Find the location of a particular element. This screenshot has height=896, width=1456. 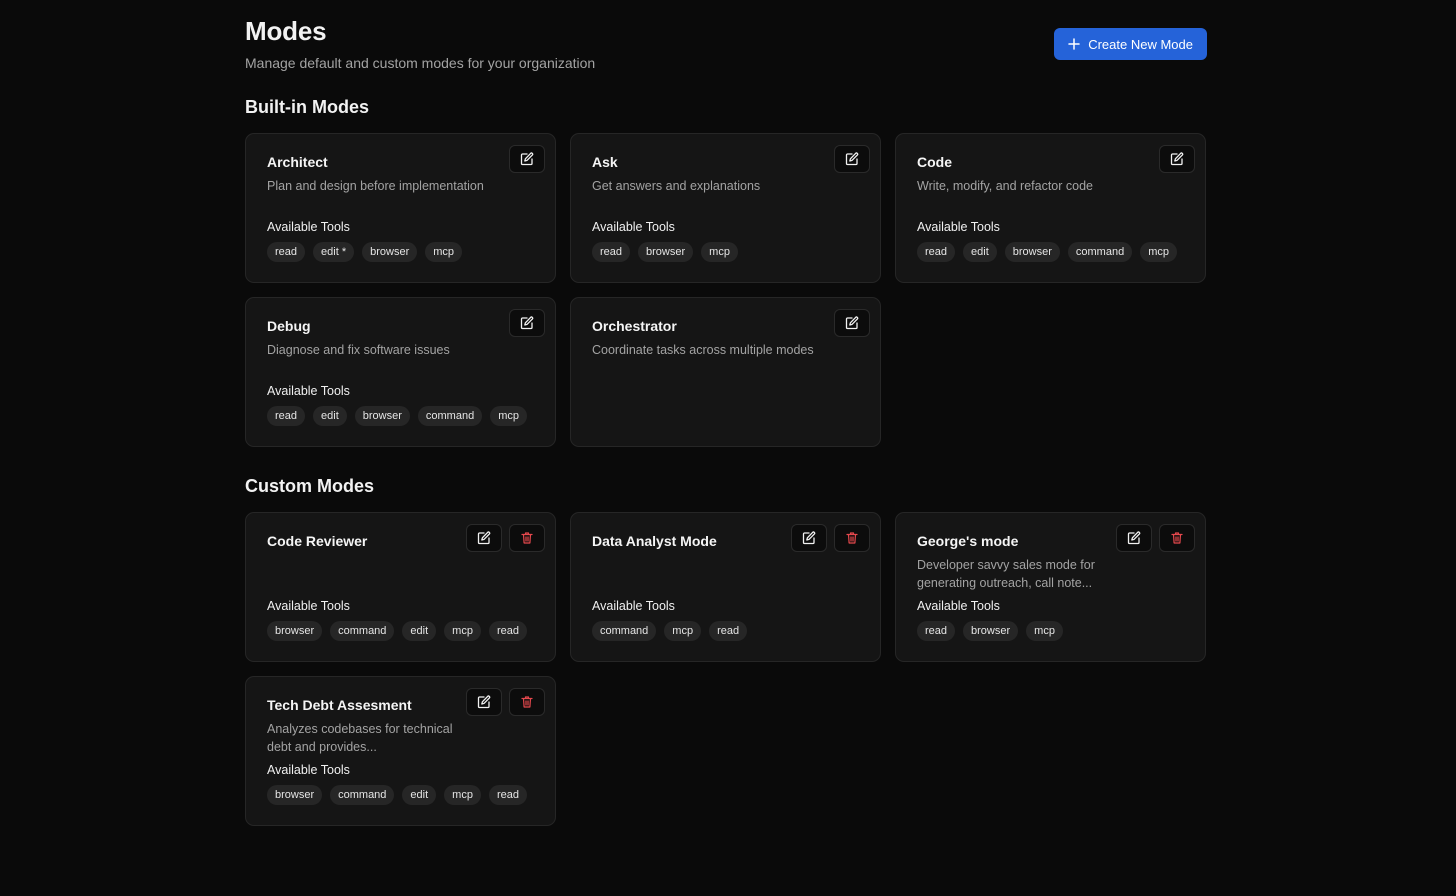

mode-description: Diagnose and fix software issues is located at coordinates (358, 350).